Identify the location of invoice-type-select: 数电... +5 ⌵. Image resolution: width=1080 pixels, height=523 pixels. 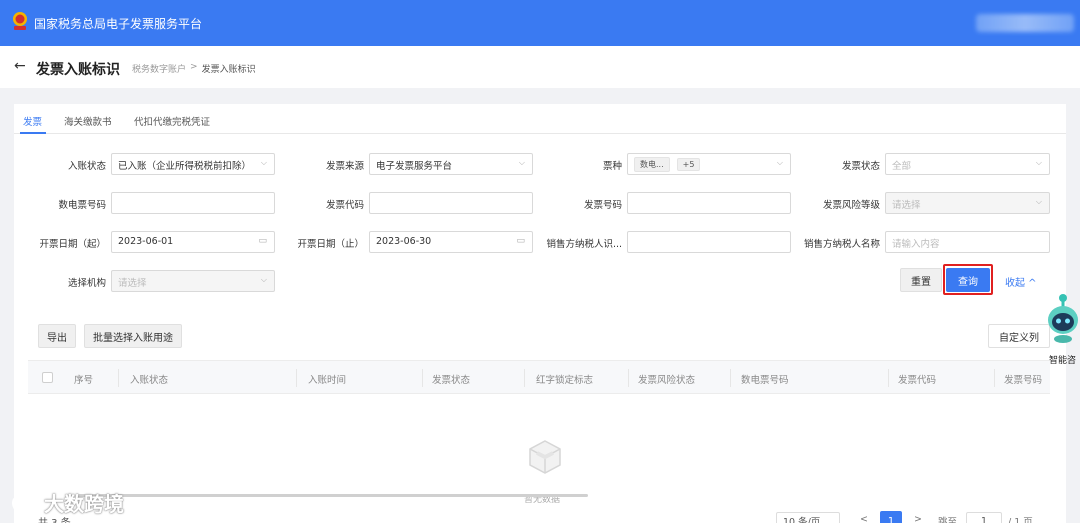
(709, 164).